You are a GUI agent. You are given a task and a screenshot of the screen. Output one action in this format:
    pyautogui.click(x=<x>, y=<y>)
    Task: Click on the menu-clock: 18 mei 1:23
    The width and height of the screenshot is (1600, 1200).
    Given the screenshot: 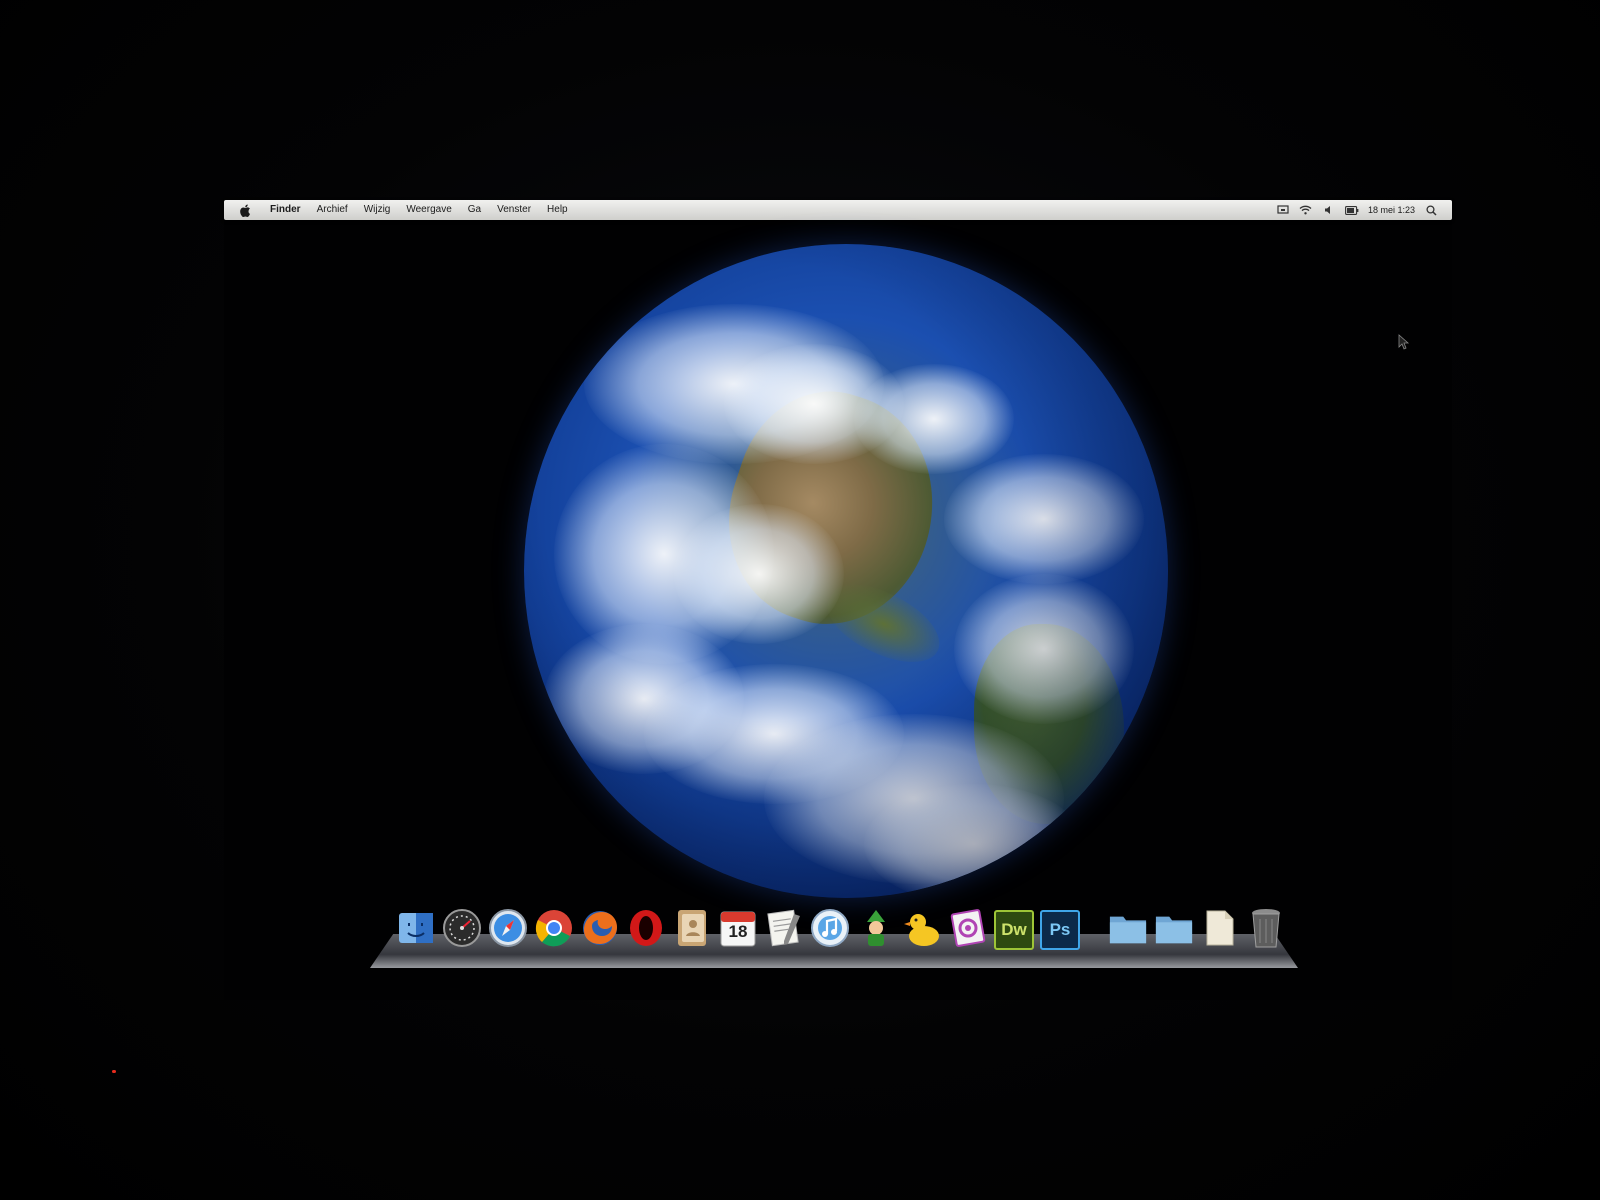 What is the action you would take?
    pyautogui.click(x=1391, y=210)
    